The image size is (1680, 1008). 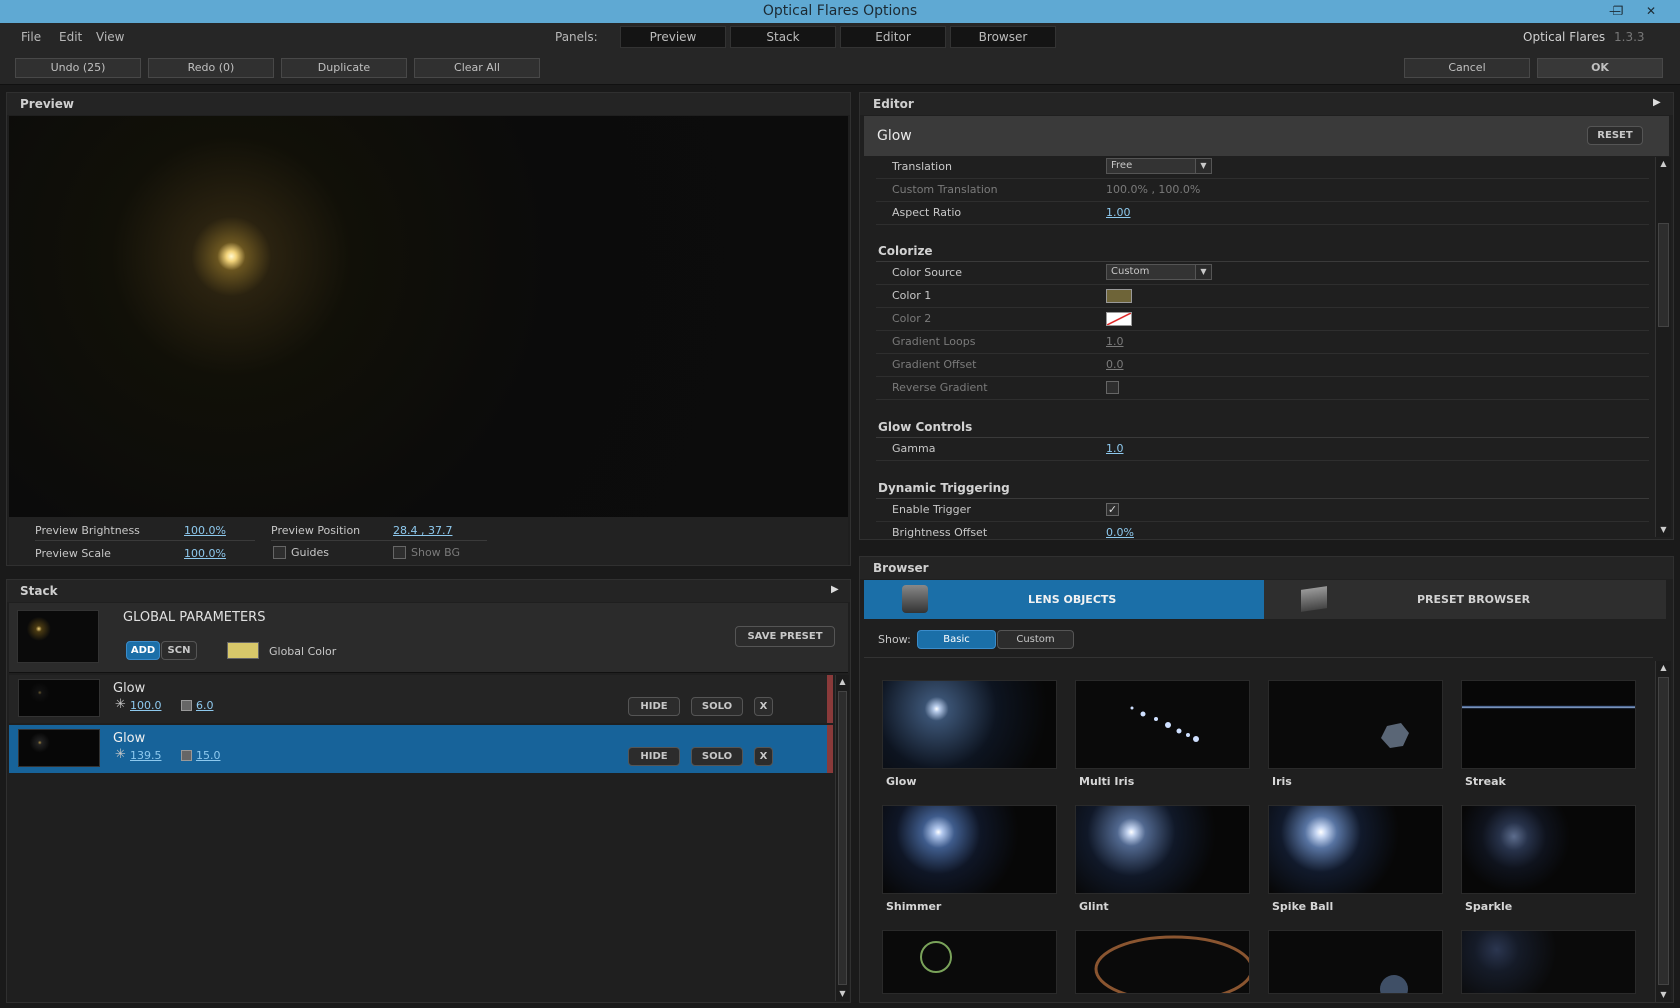 I want to click on color1-swatch, so click(x=1119, y=296).